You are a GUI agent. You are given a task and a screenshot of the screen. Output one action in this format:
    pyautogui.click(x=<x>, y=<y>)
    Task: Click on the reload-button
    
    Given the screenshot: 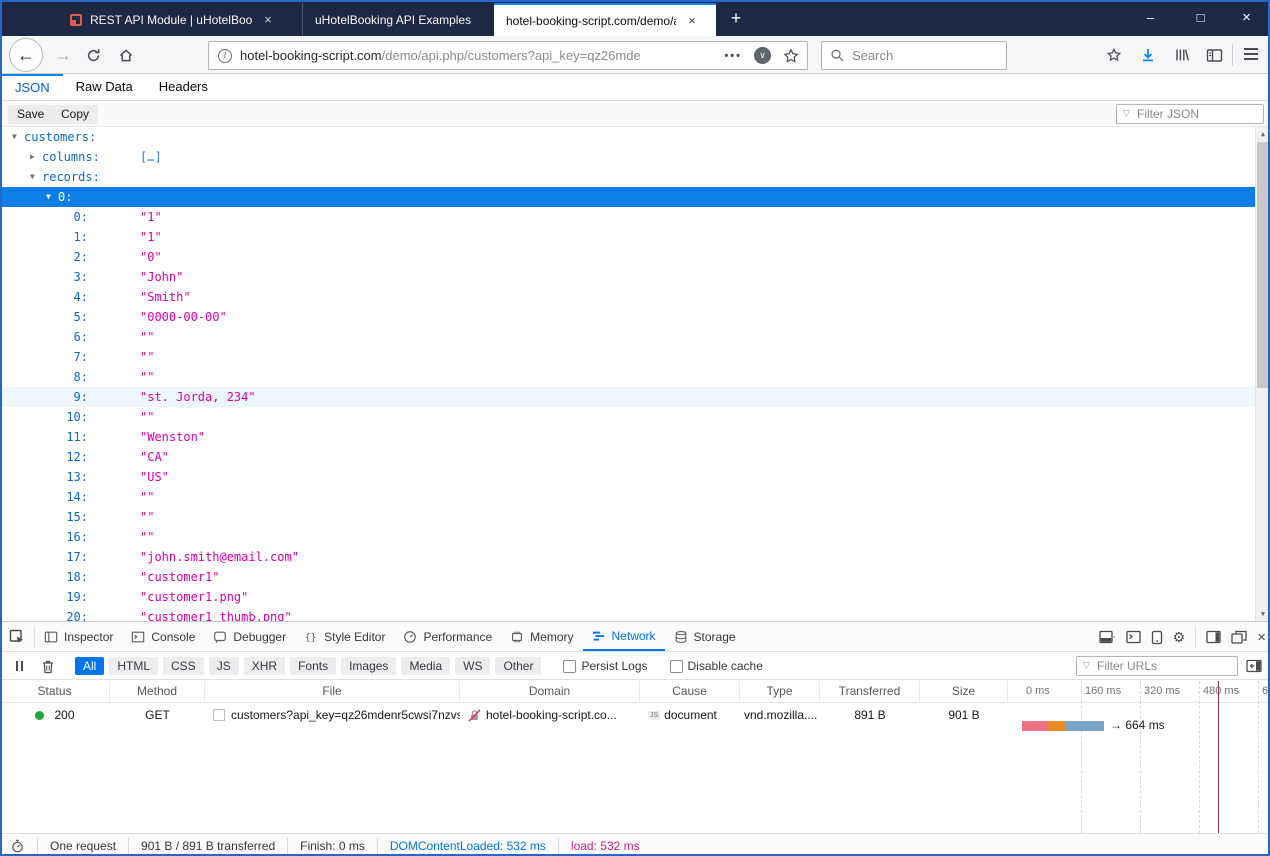 What is the action you would take?
    pyautogui.click(x=93, y=55)
    